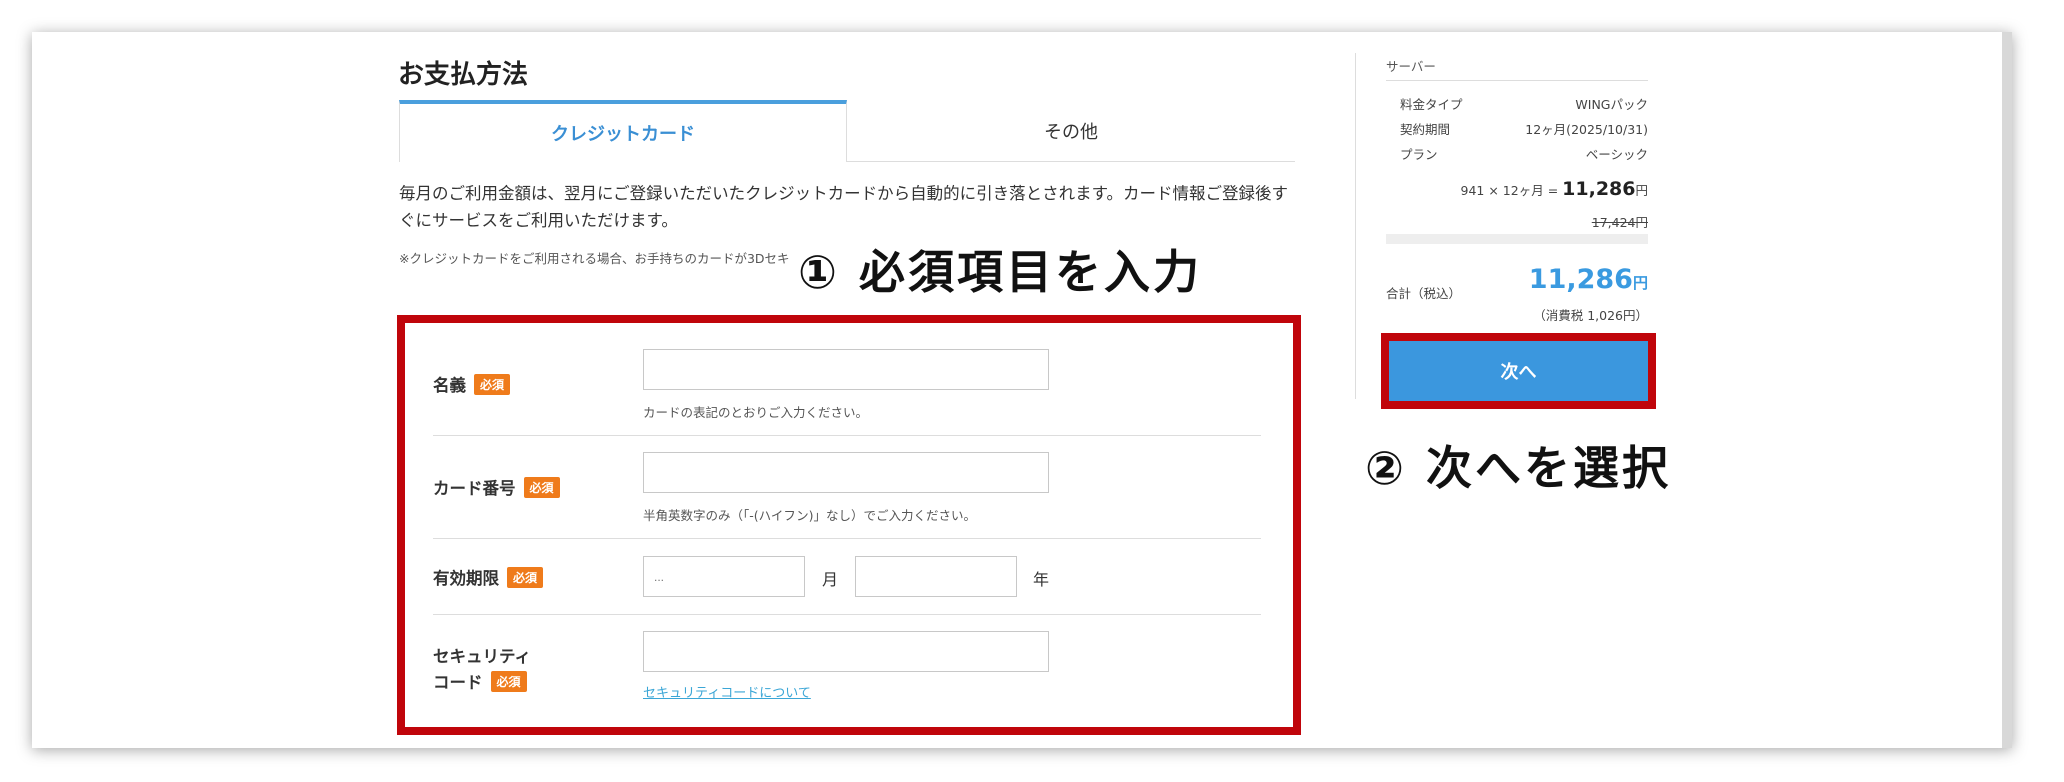 The height and width of the screenshot is (782, 2064). I want to click on next-button: 次へ, so click(1518, 371).